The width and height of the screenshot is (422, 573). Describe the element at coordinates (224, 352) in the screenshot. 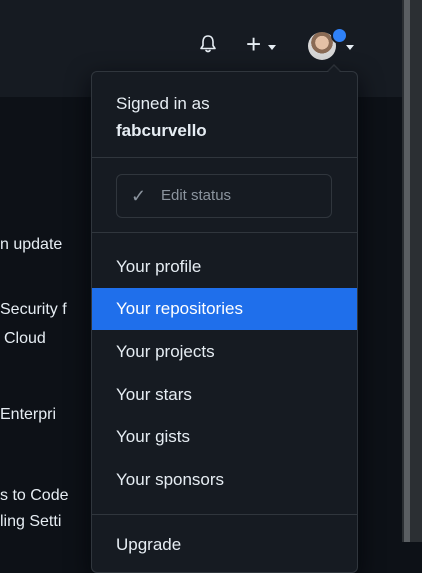

I see `menu-item-your-projects: Your projects` at that location.